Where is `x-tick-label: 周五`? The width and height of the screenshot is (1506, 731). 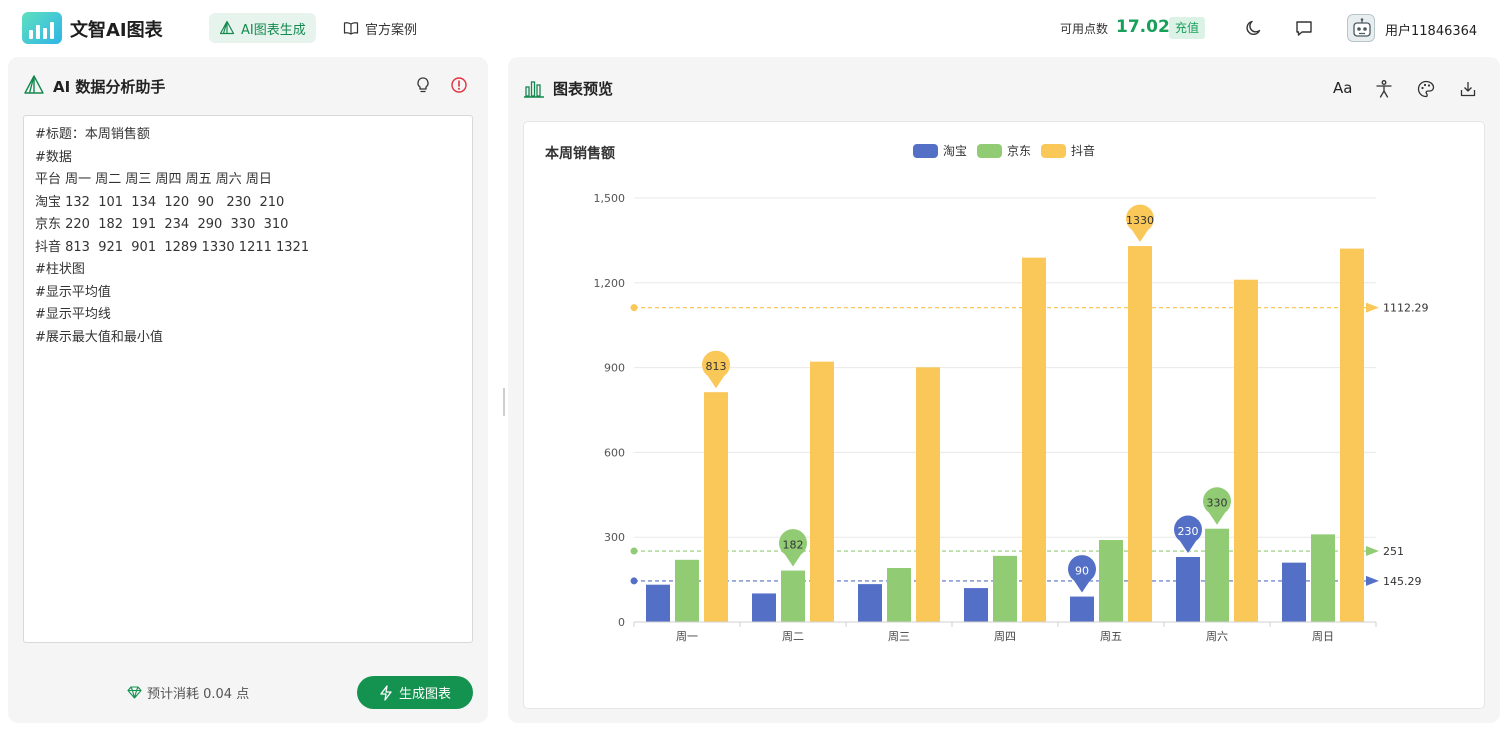
x-tick-label: 周五 is located at coordinates (1111, 636).